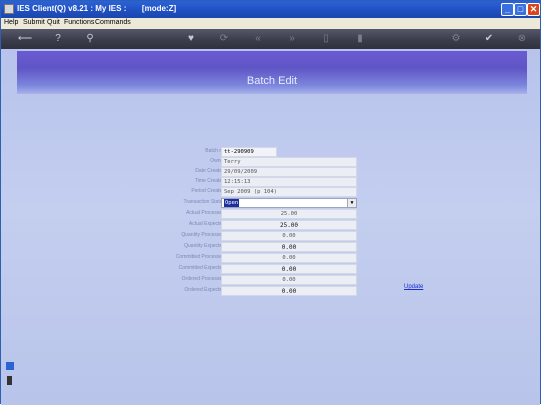 The image size is (541, 406). I want to click on batch-no-row: Batch no tt-290909, so click(256, 152).